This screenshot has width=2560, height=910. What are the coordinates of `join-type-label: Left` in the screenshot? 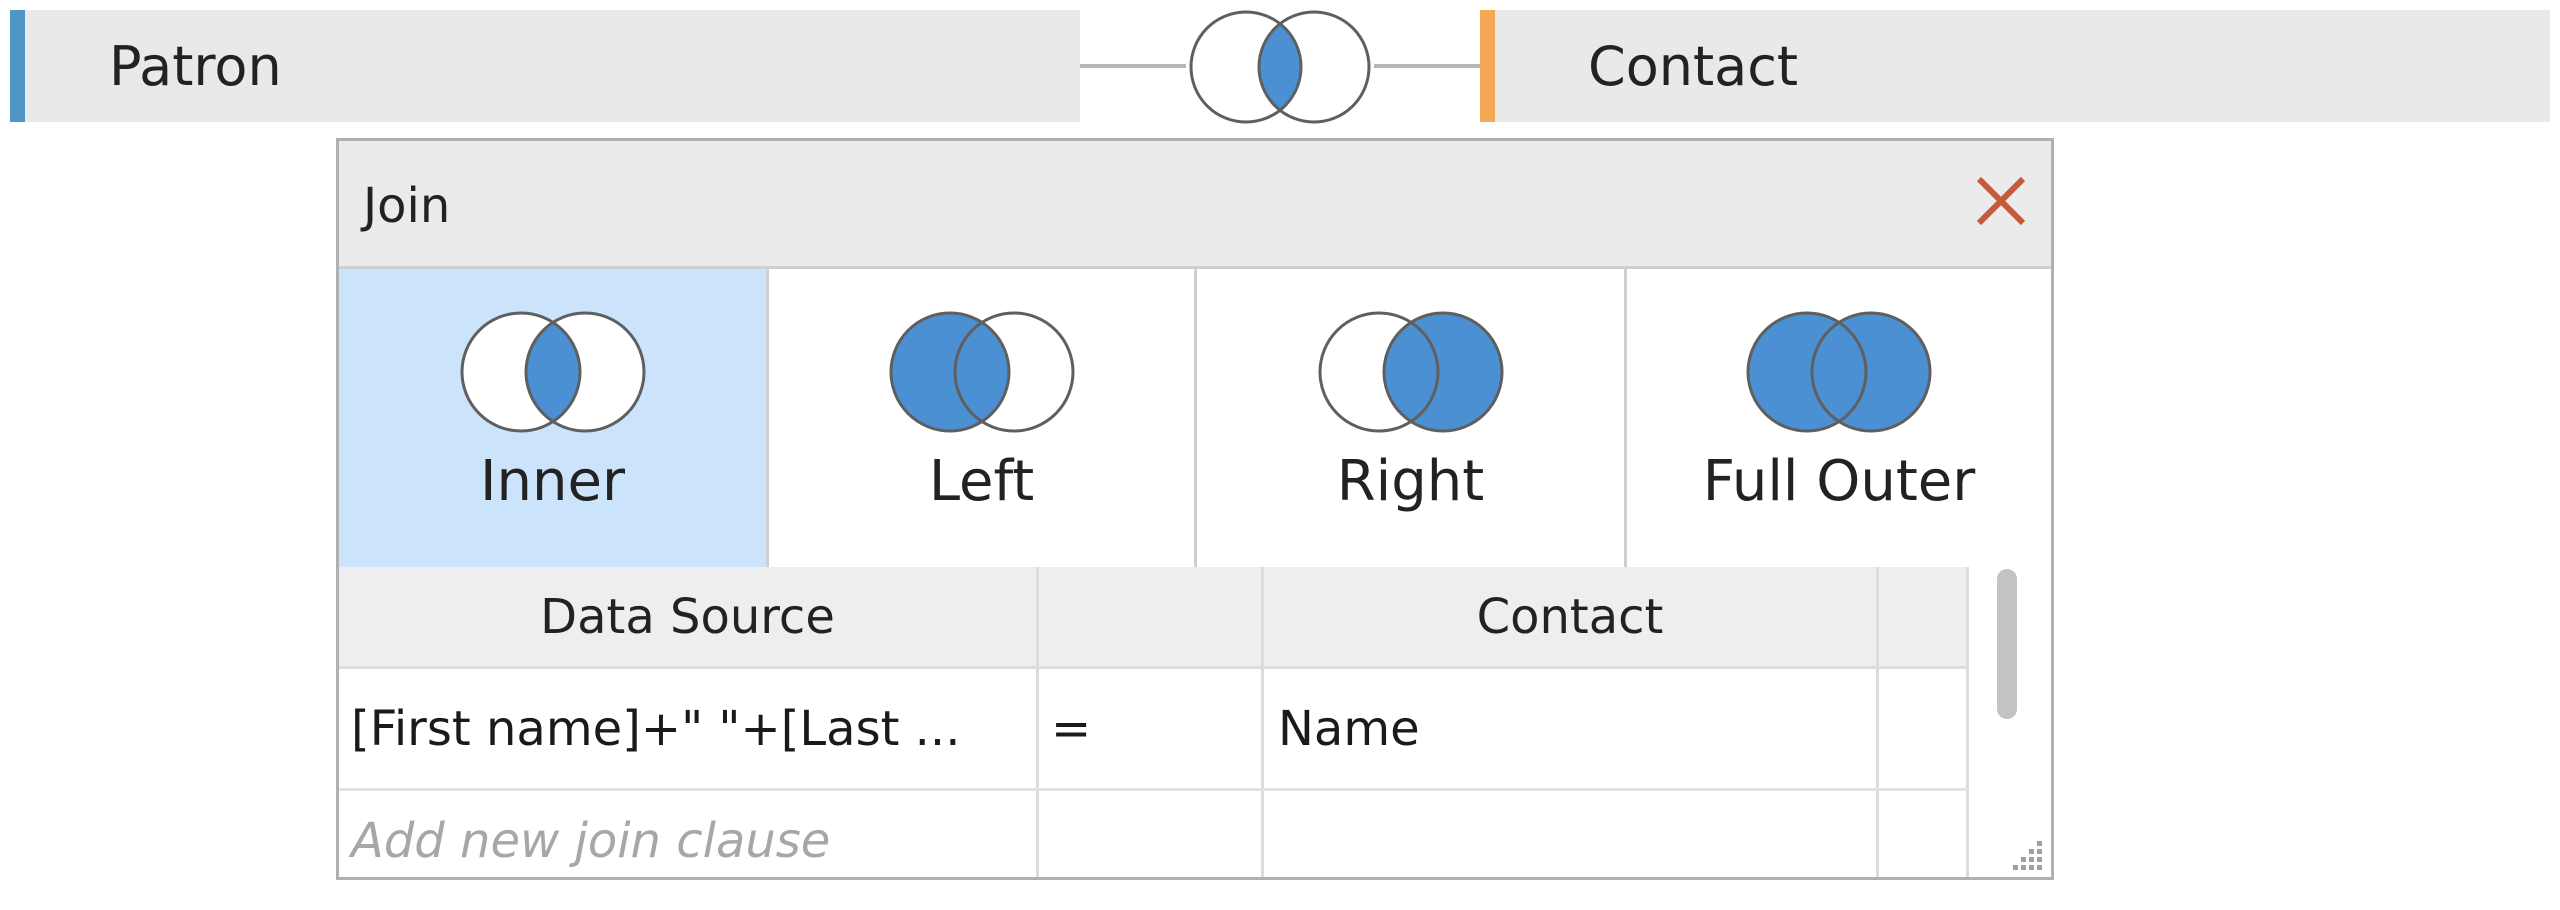 It's located at (981, 481).